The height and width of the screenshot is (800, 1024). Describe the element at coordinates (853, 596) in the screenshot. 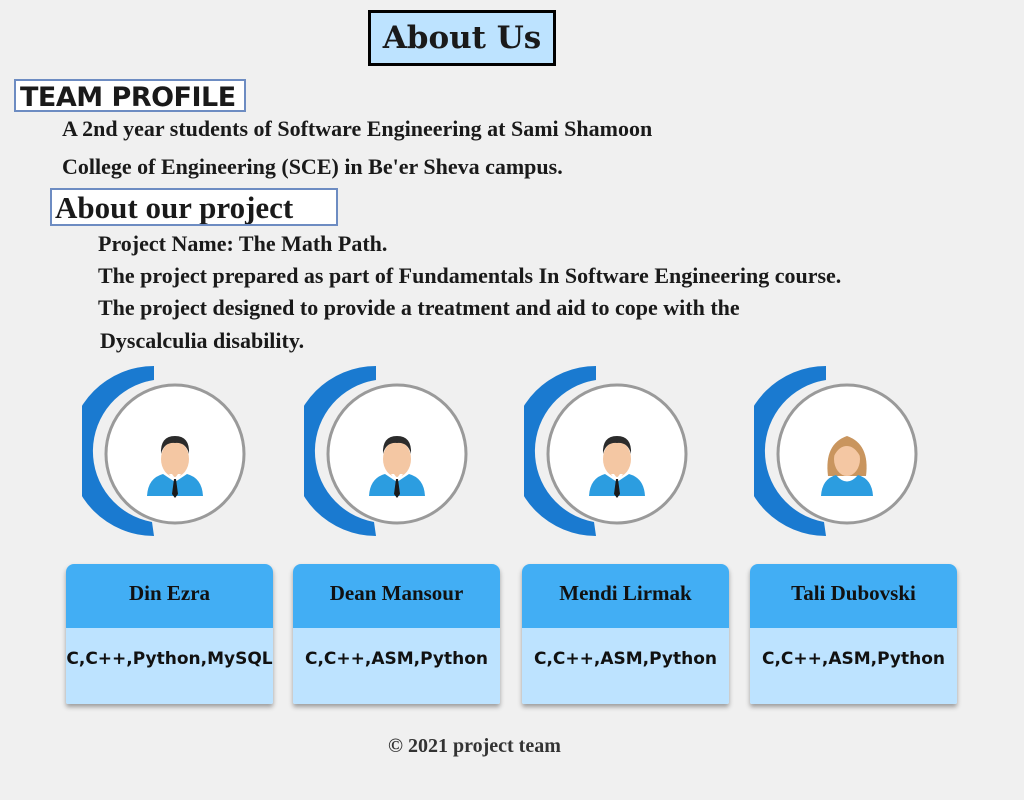

I see `member-name: Tali Dubovski` at that location.